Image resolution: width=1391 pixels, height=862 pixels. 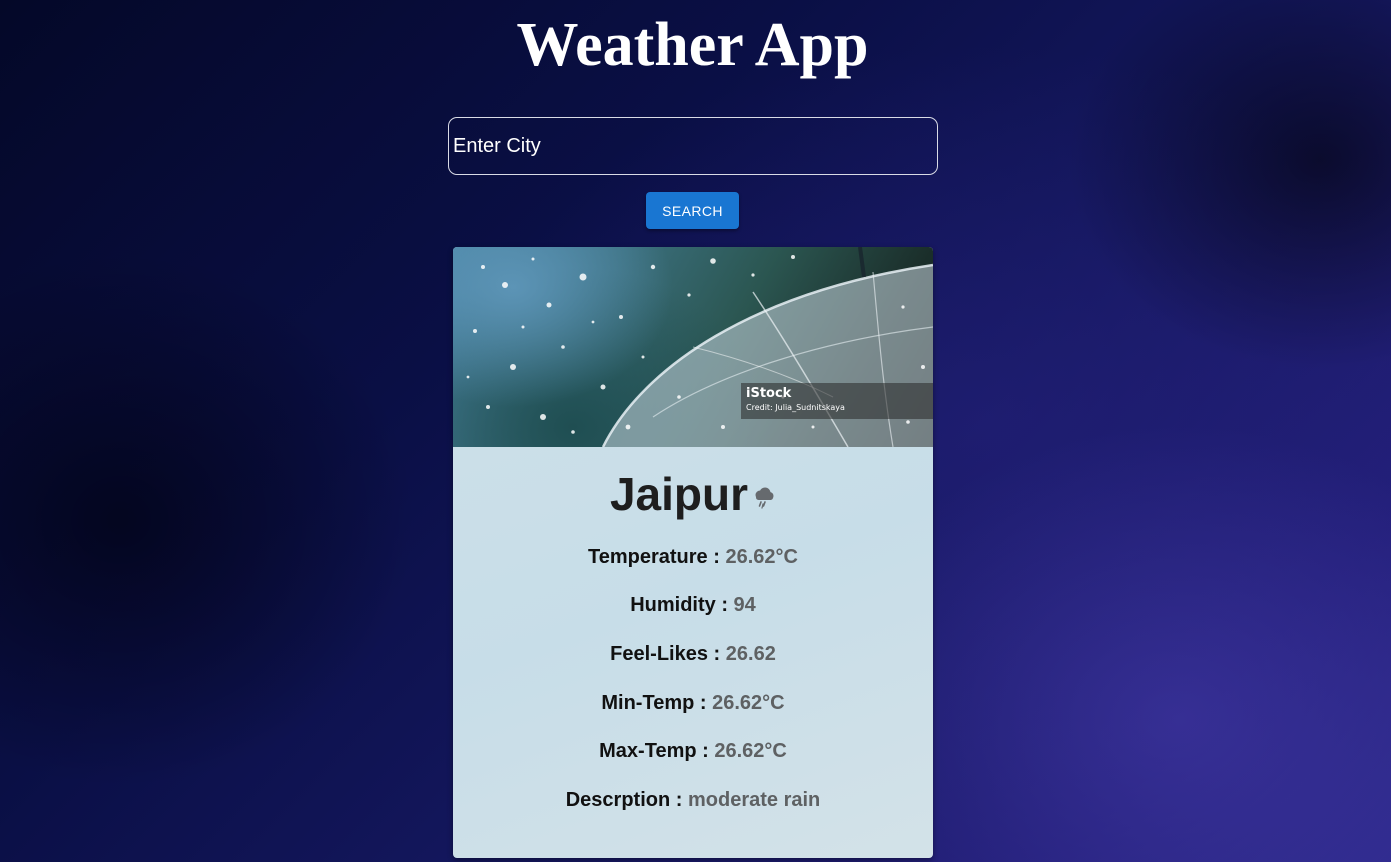 What do you see at coordinates (624, 800) in the screenshot?
I see `stat-label: Descrption :` at bounding box center [624, 800].